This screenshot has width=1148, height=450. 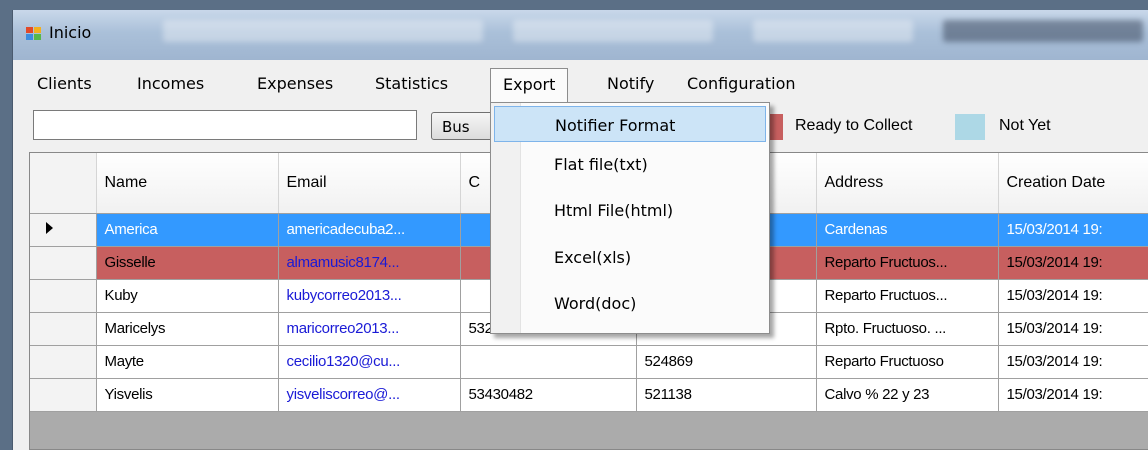 What do you see at coordinates (630, 257) in the screenshot?
I see `export-excel: Excel(xls)` at bounding box center [630, 257].